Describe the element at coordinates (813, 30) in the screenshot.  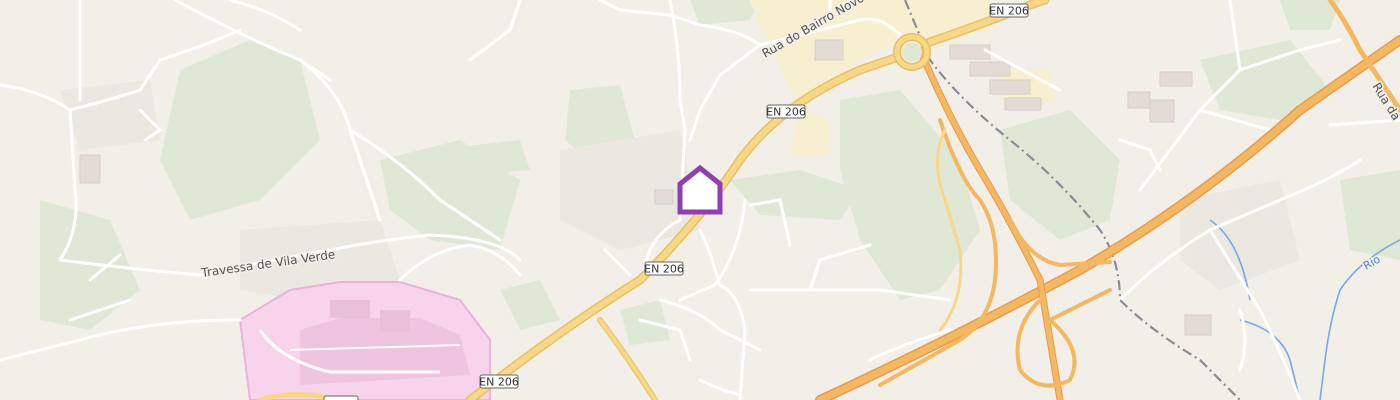
I see `street-label-rua-bairro-novo: Rua do Bairro Novo` at that location.